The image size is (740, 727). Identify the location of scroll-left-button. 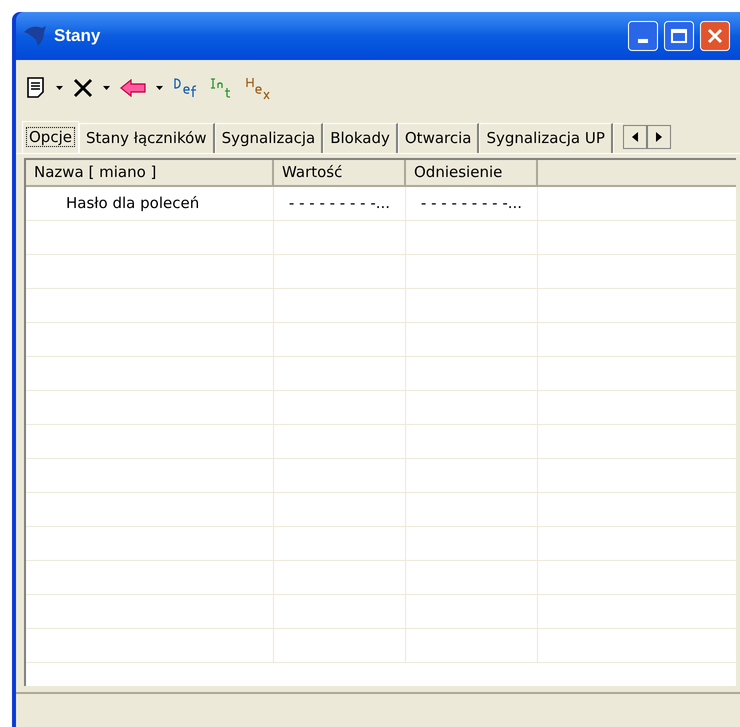
(634, 137).